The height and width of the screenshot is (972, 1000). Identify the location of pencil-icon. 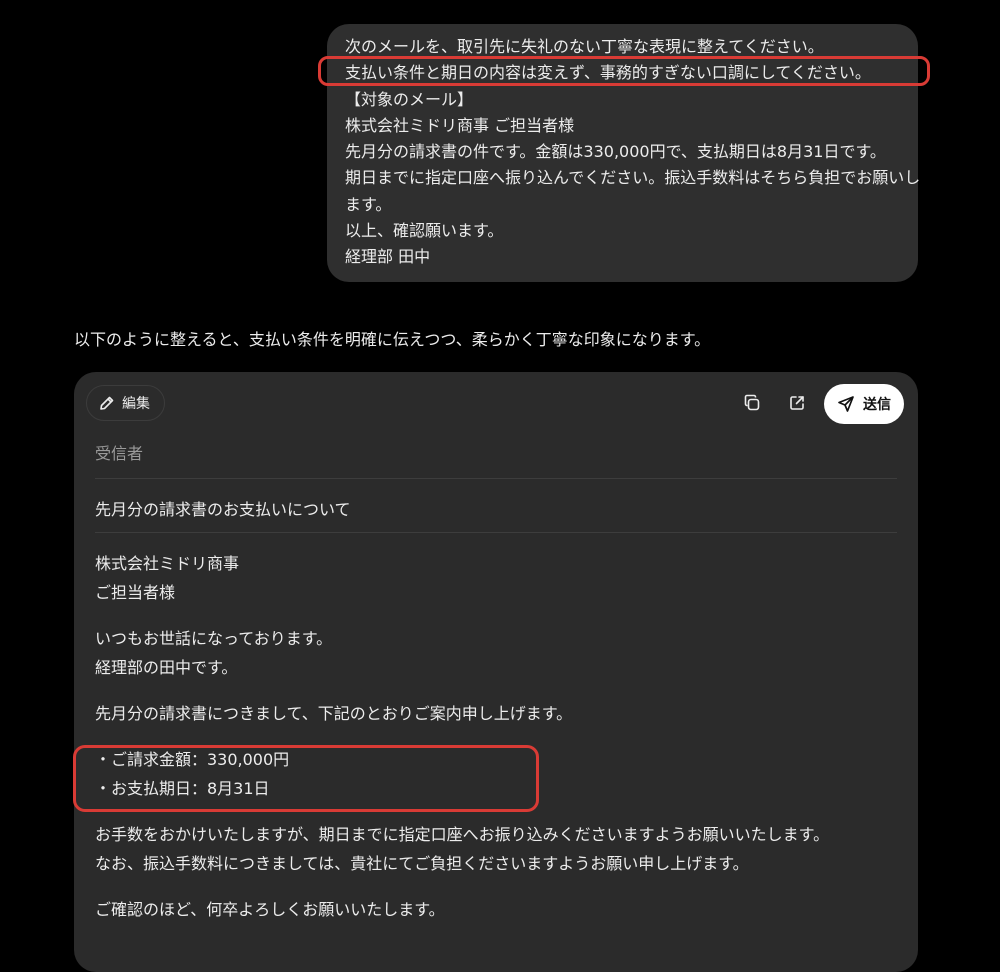
(107, 403).